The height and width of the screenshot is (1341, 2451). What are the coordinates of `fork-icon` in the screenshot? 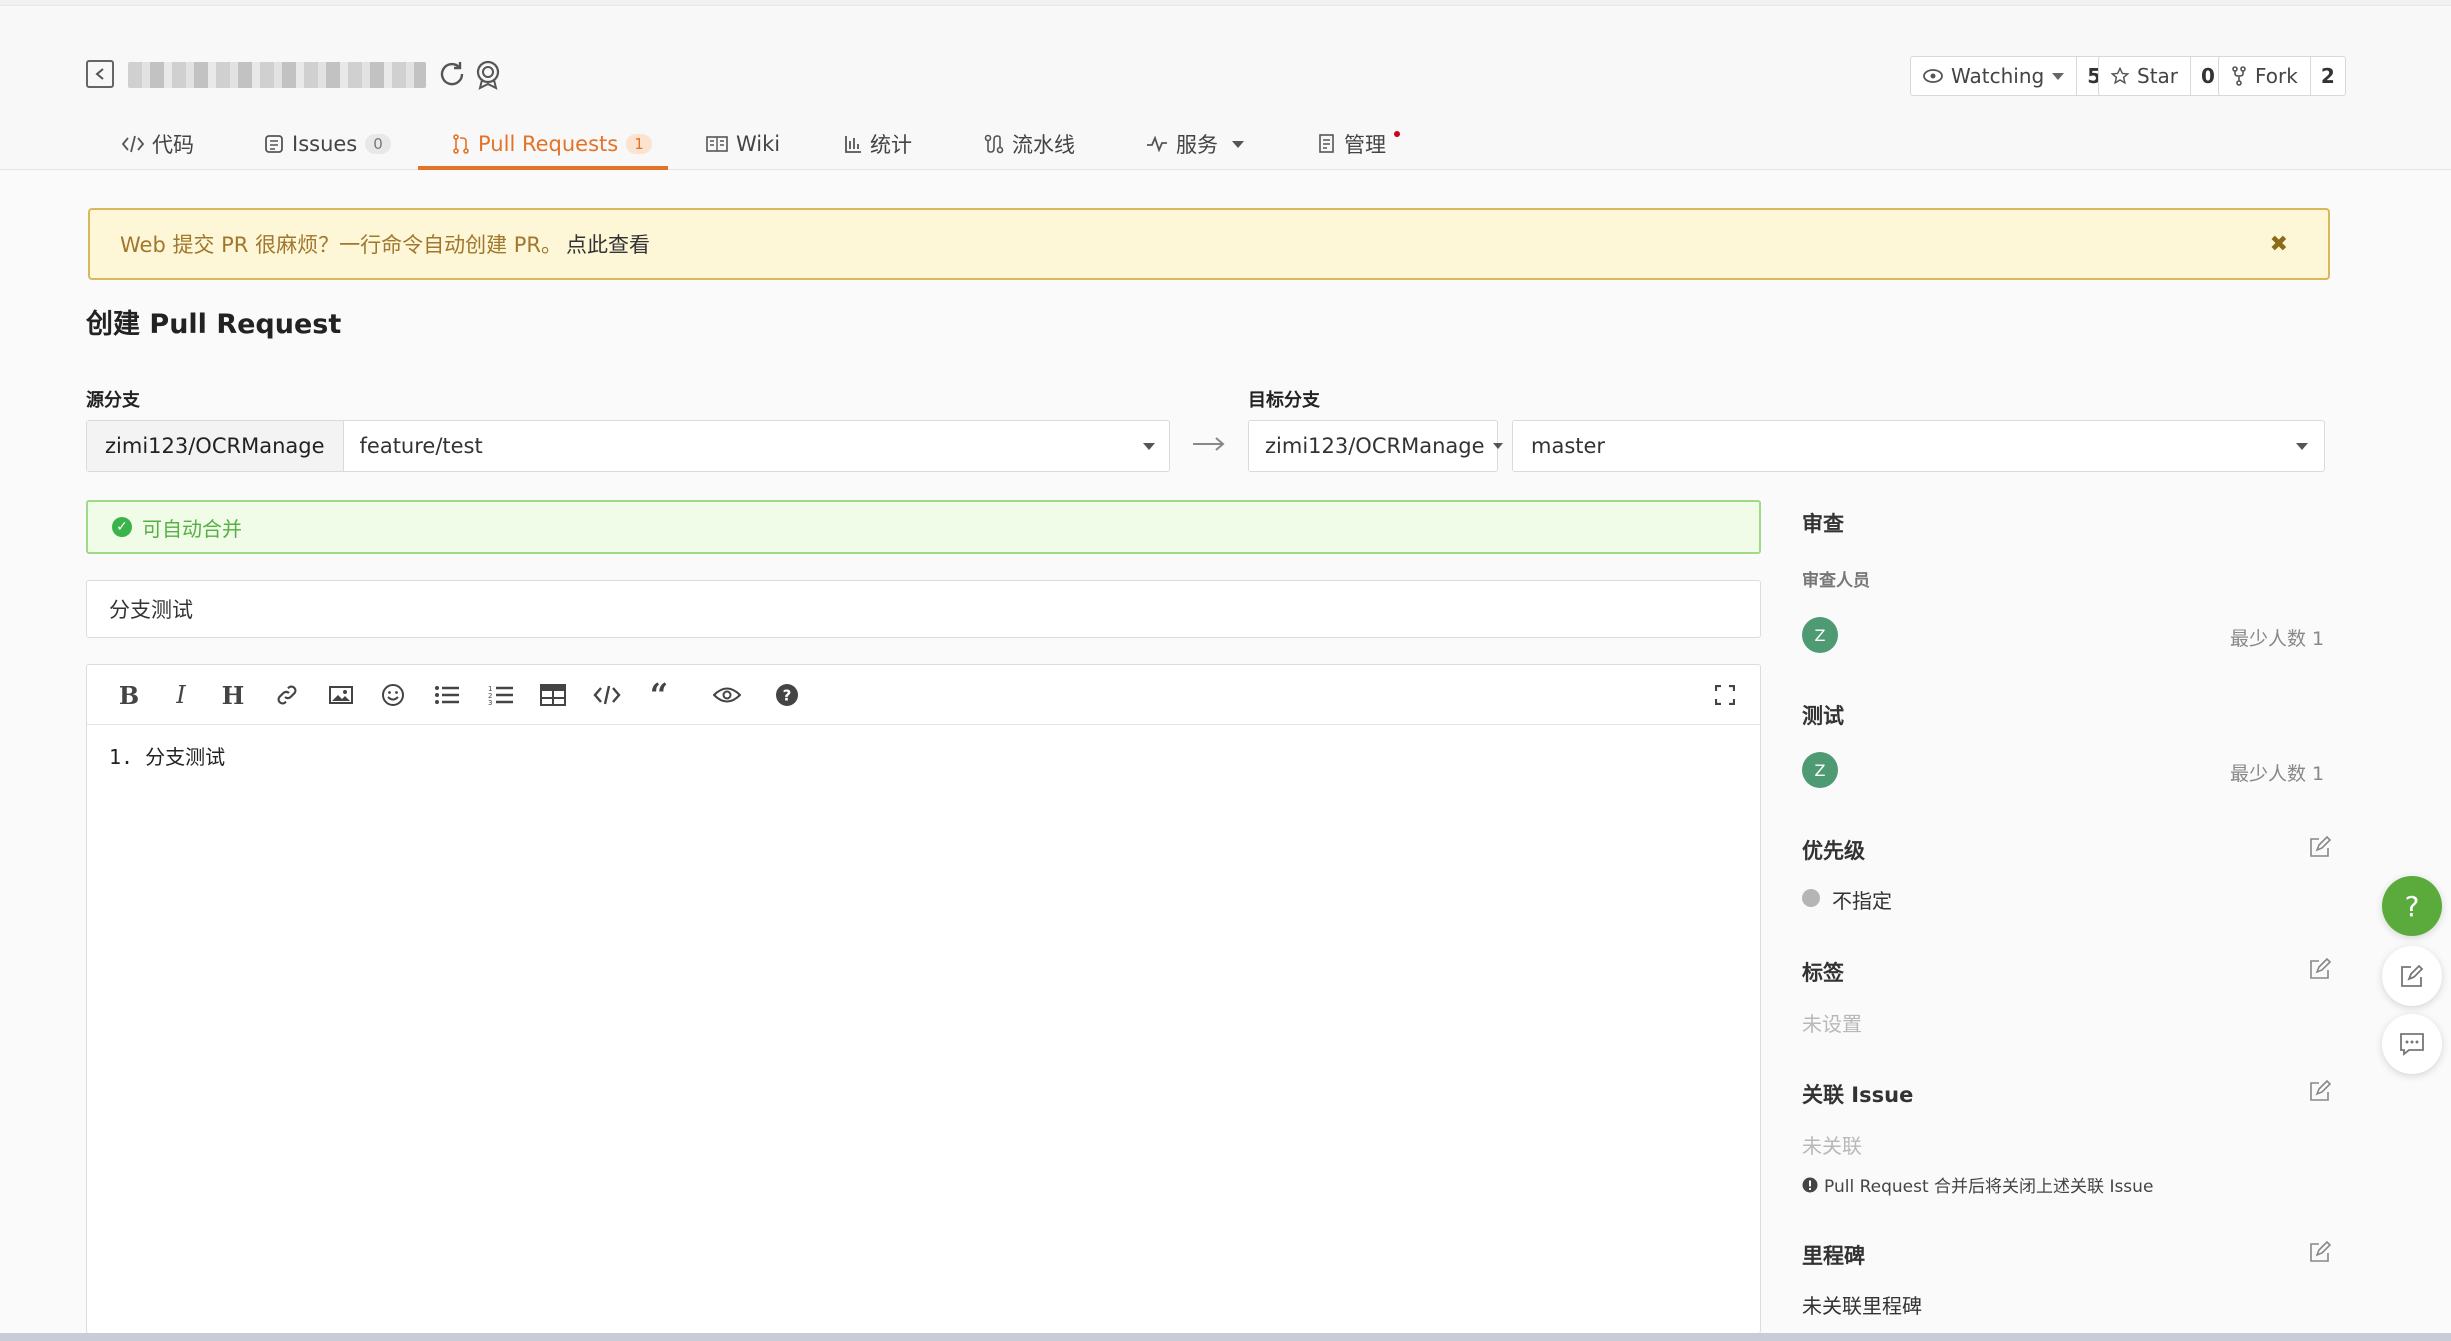 It's located at (2239, 76).